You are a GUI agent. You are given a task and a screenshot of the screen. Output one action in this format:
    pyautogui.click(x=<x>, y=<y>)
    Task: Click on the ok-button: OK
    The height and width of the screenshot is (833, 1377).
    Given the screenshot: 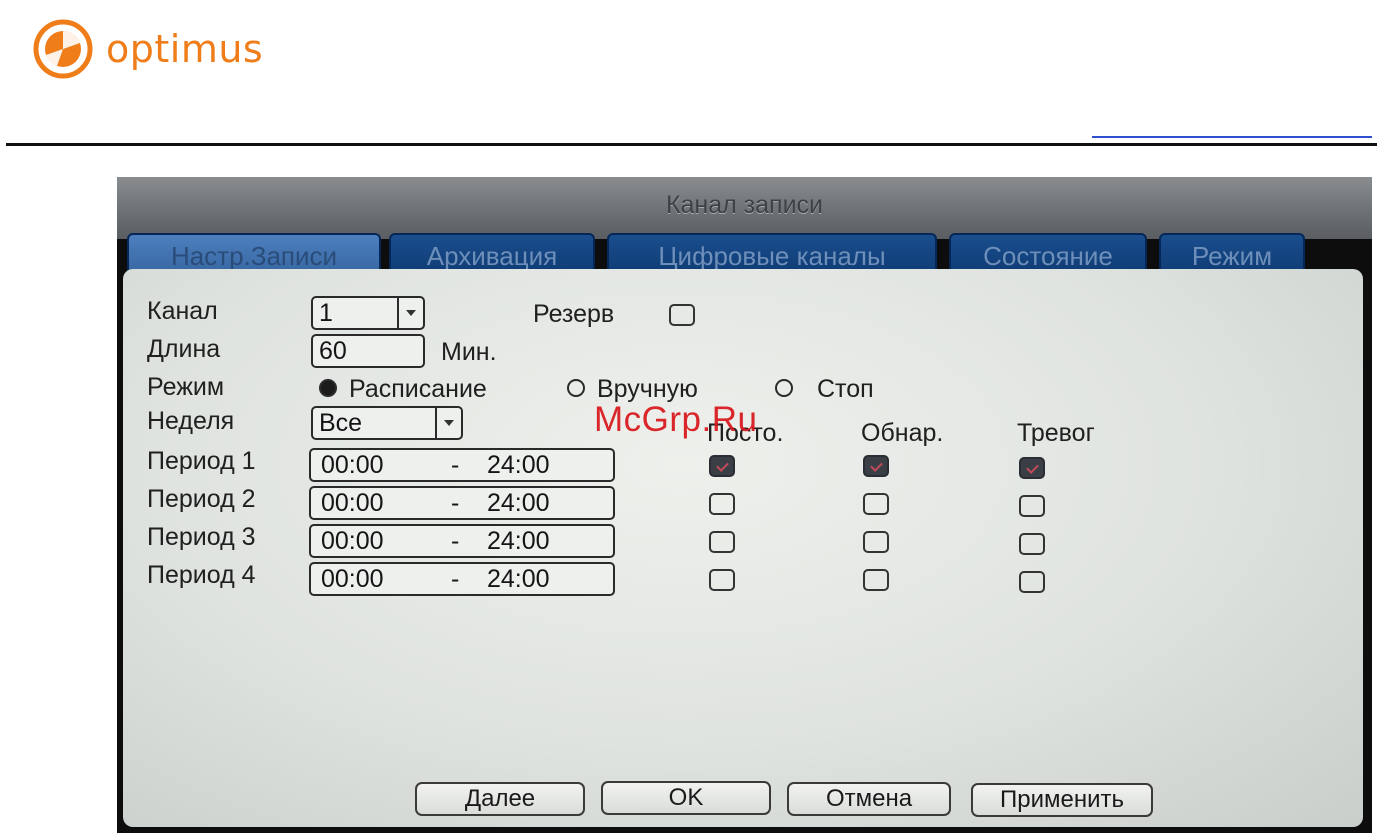 What is the action you would take?
    pyautogui.click(x=686, y=798)
    